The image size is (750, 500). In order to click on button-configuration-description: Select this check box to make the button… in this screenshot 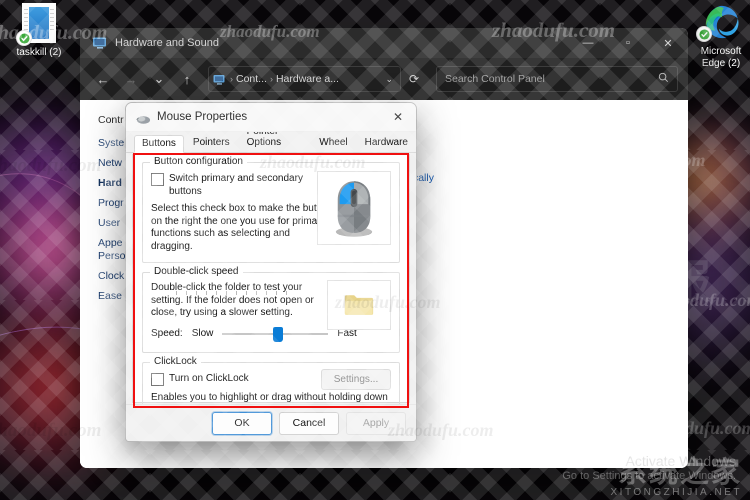, I will do `click(241, 227)`.